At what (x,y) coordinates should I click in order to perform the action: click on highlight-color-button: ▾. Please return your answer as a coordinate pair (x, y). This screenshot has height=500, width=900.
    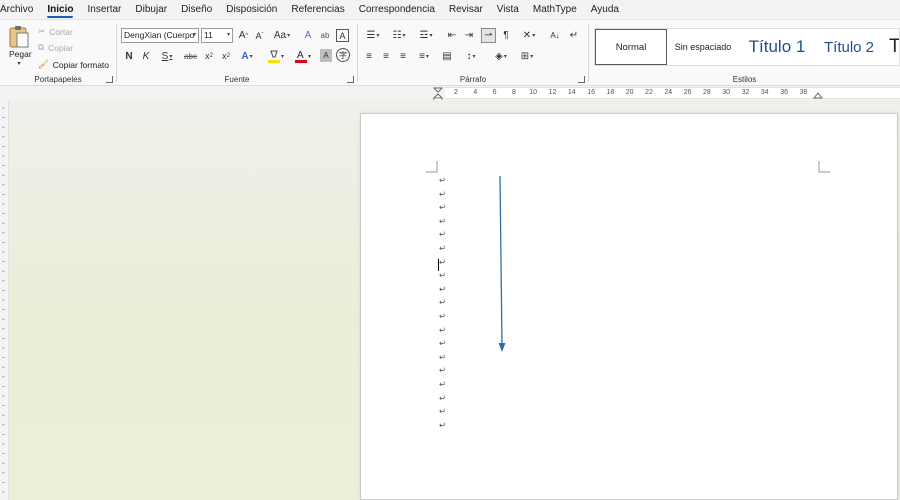
    Looking at the image, I should click on (276, 56).